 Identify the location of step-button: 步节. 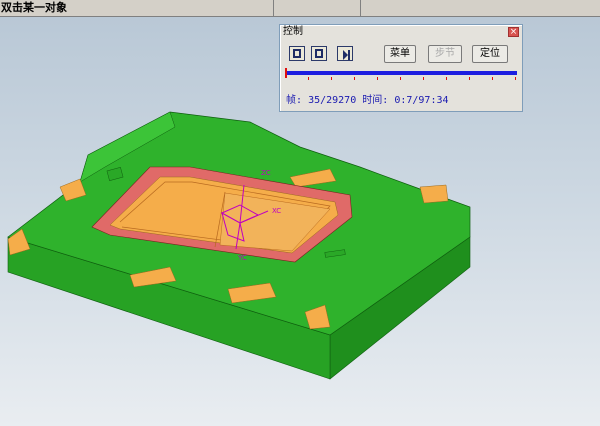
(445, 54).